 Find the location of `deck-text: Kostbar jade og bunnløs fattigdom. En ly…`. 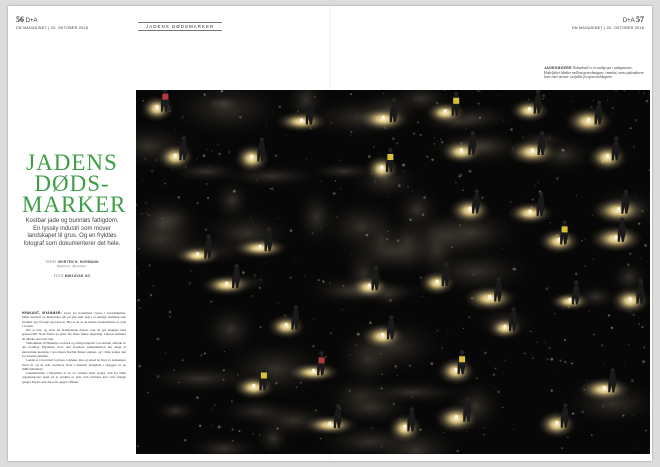

deck-text: Kostbar jade og bunnløs fattigdom. En ly… is located at coordinates (72, 232).